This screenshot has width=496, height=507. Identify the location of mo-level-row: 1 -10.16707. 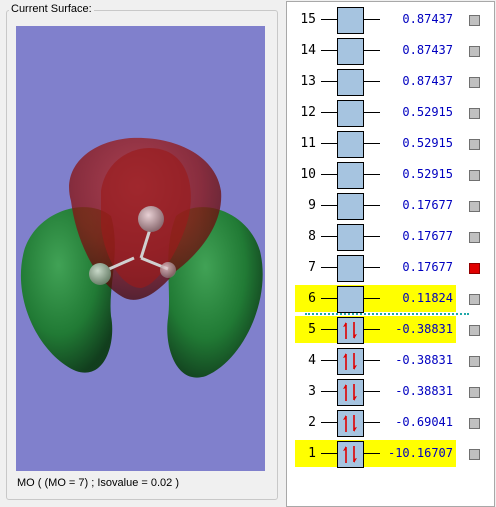
(390, 454).